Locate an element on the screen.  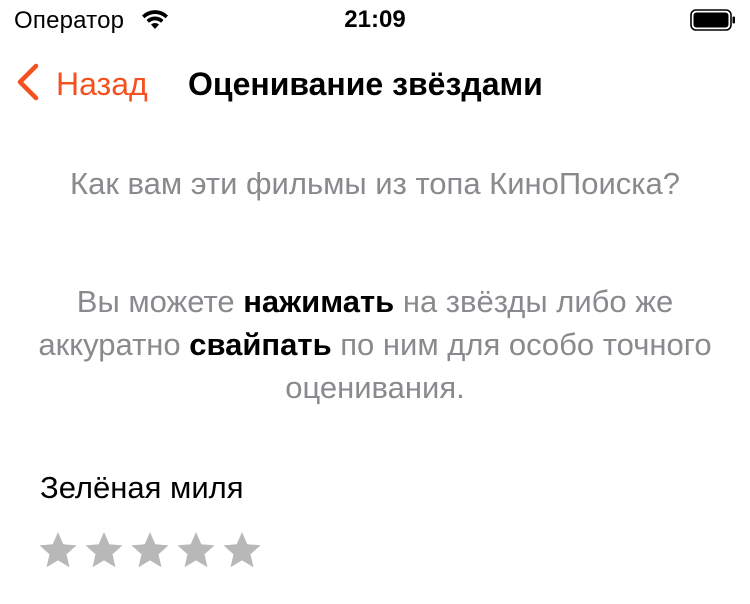
status-bar: Оператор 21:09 is located at coordinates (375, 20).